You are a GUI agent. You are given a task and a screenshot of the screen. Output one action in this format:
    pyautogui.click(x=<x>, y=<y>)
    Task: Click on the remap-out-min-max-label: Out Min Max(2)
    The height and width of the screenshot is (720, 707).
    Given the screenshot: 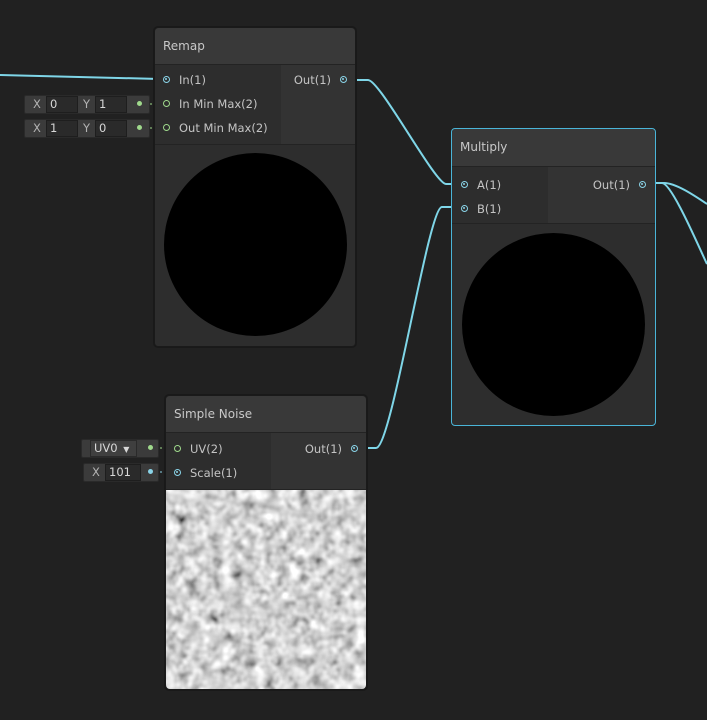 What is the action you would take?
    pyautogui.click(x=223, y=128)
    